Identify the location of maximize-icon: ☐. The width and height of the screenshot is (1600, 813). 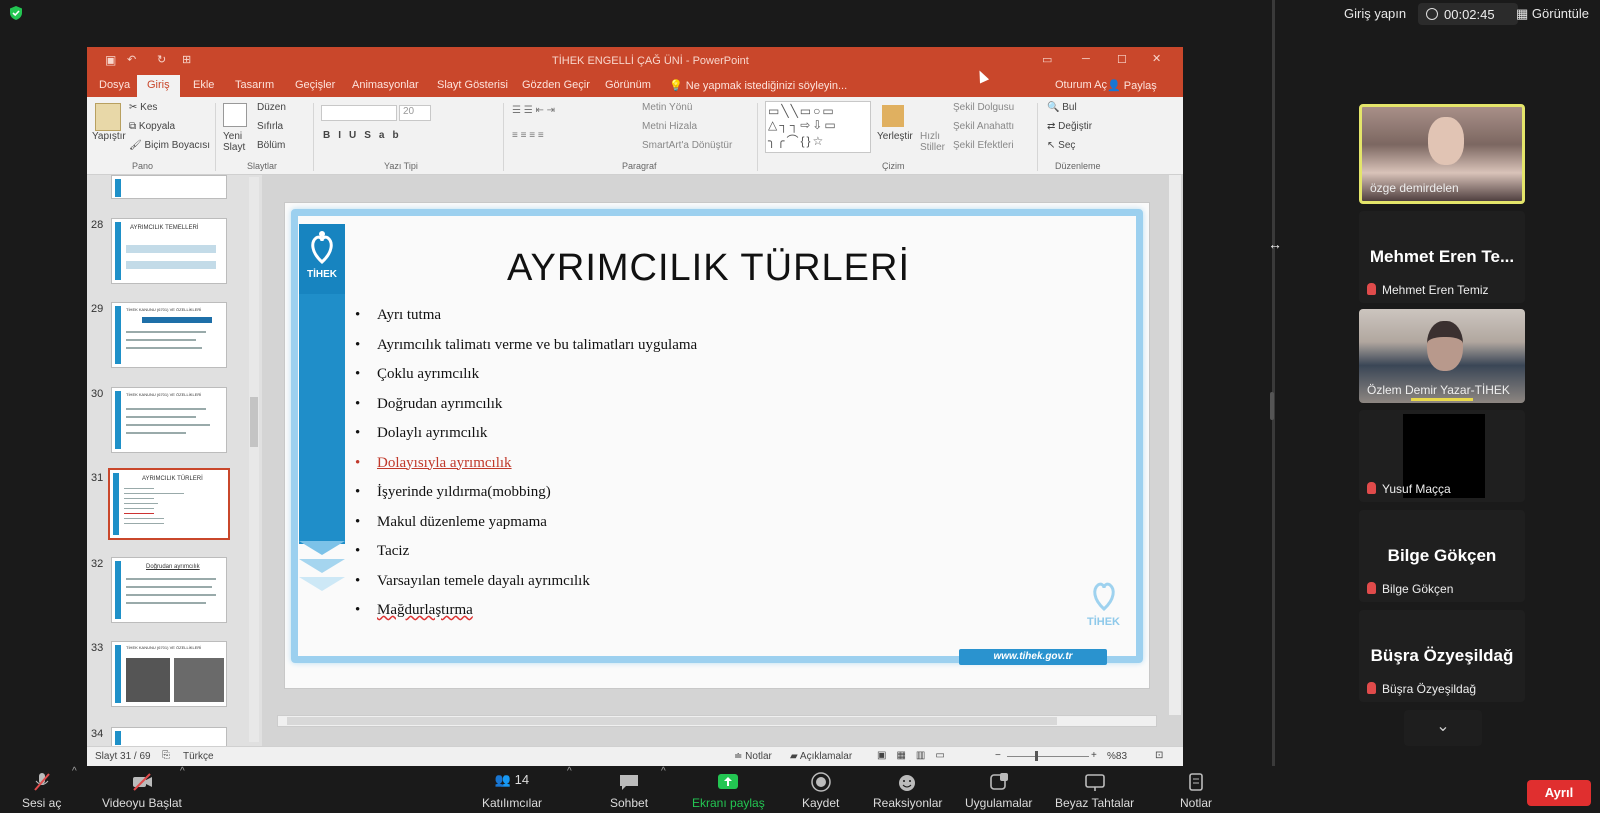
(1122, 59).